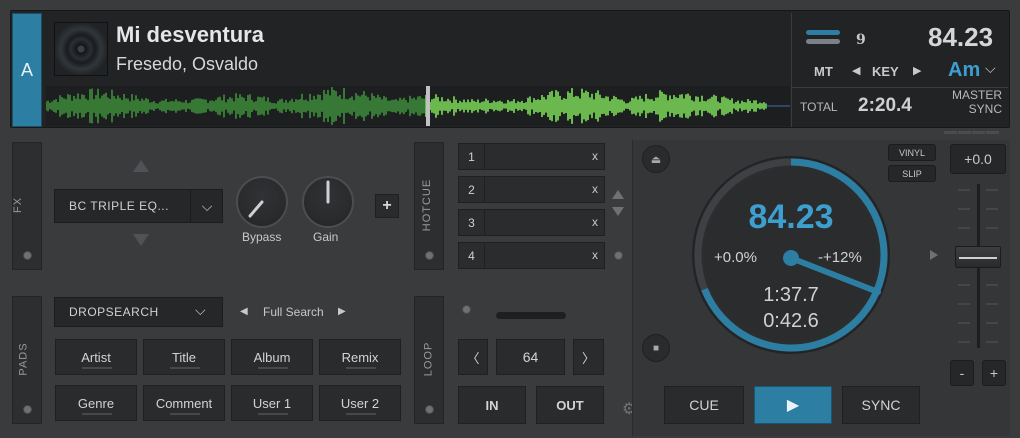 The image size is (1020, 438). I want to click on loop-label: LOOP, so click(428, 359).